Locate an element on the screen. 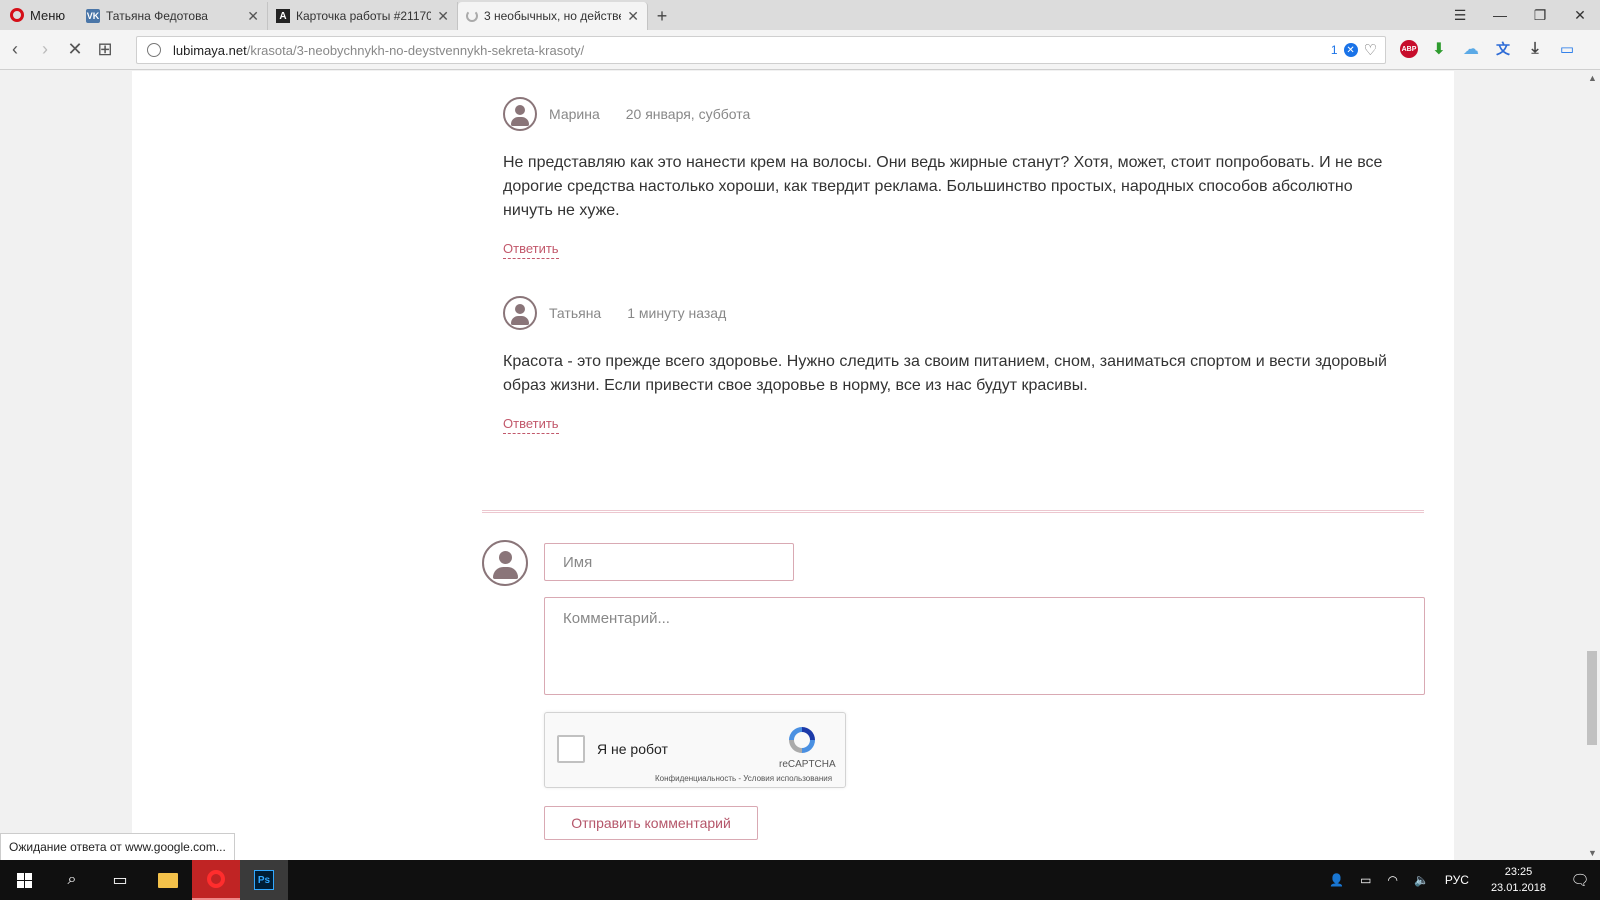  tab-article: 3 необычных, но действе ✕ is located at coordinates (553, 16).